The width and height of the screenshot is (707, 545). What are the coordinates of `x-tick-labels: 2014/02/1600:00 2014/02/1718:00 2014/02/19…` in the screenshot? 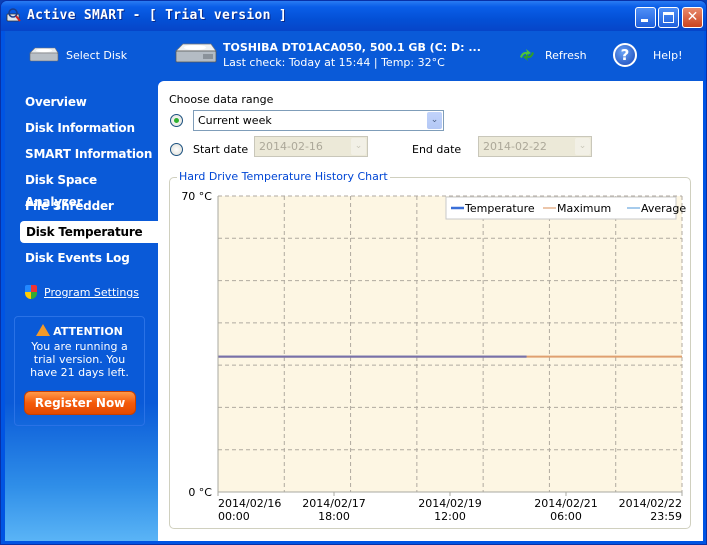 It's located at (450, 507).